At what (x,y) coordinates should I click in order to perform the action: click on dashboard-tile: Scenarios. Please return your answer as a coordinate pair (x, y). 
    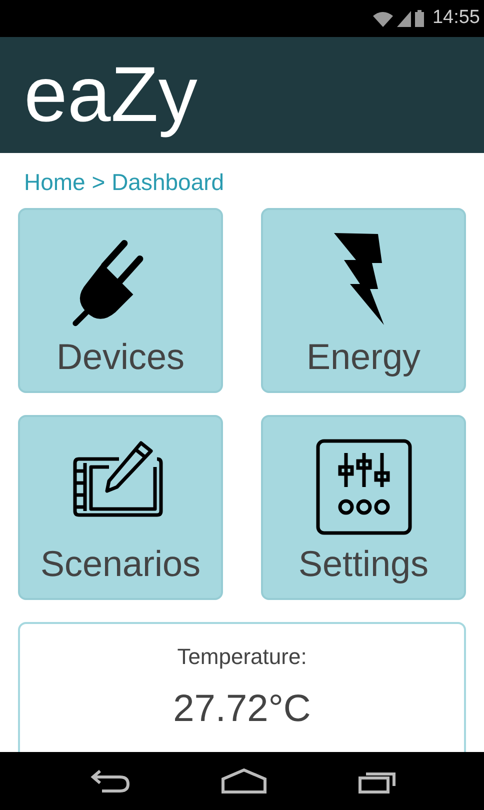
    Looking at the image, I should click on (120, 507).